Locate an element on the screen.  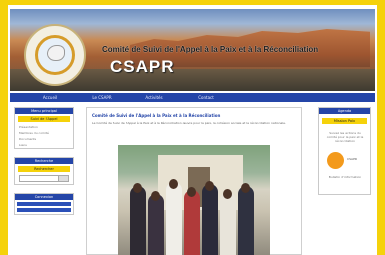
nav-item-activities: Activités is located at coordinates (154, 97).